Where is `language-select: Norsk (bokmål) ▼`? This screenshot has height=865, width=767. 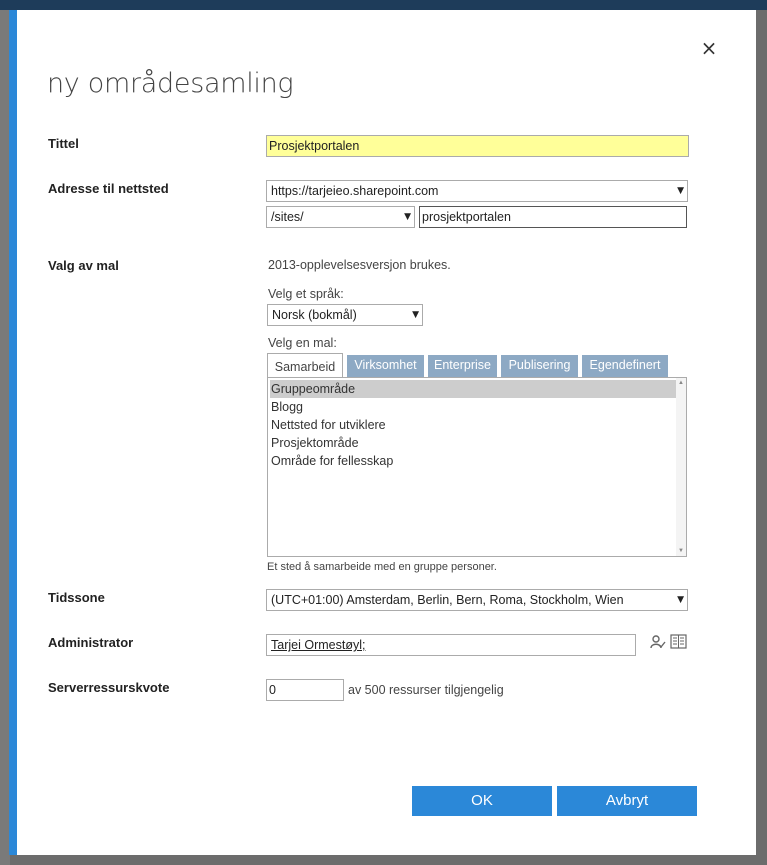 language-select: Norsk (bokmål) ▼ is located at coordinates (345, 315).